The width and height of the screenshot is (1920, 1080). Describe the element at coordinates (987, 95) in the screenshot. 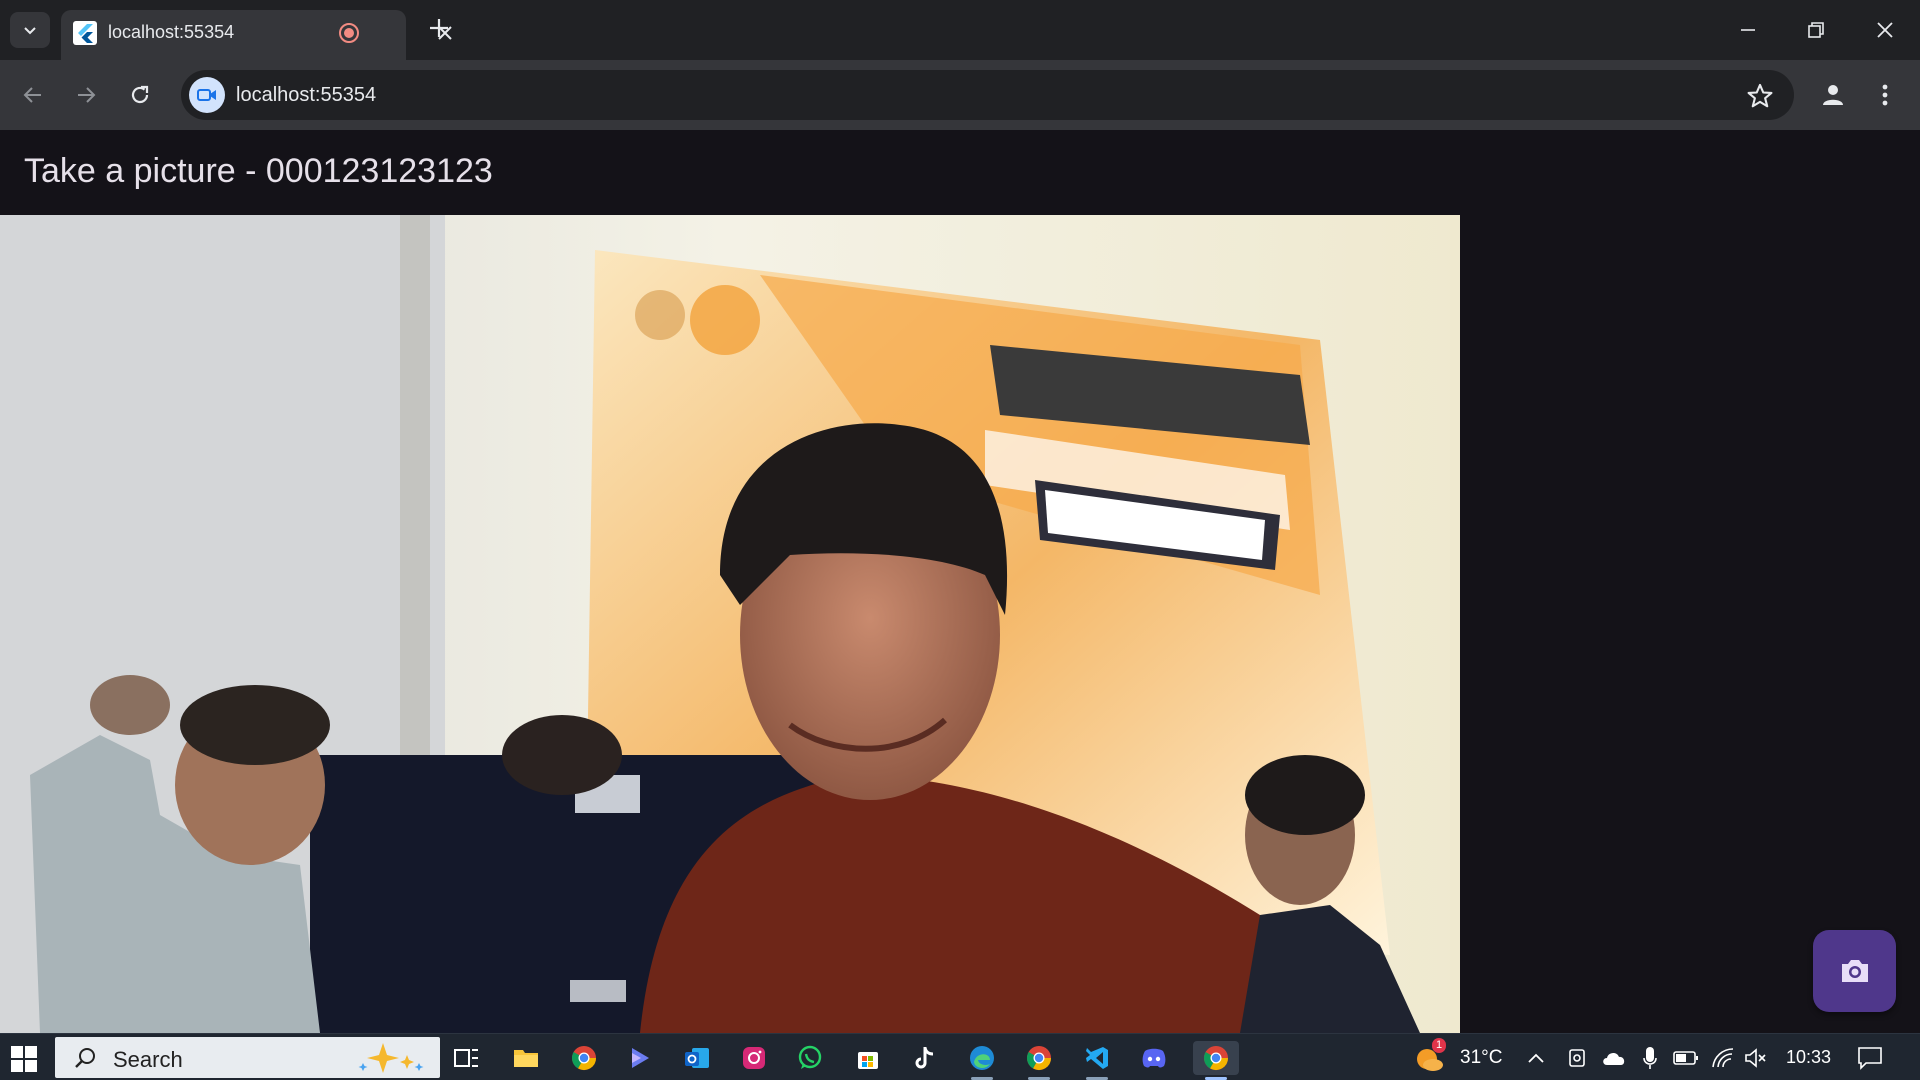

I see `address-bar: localhost:55354` at that location.